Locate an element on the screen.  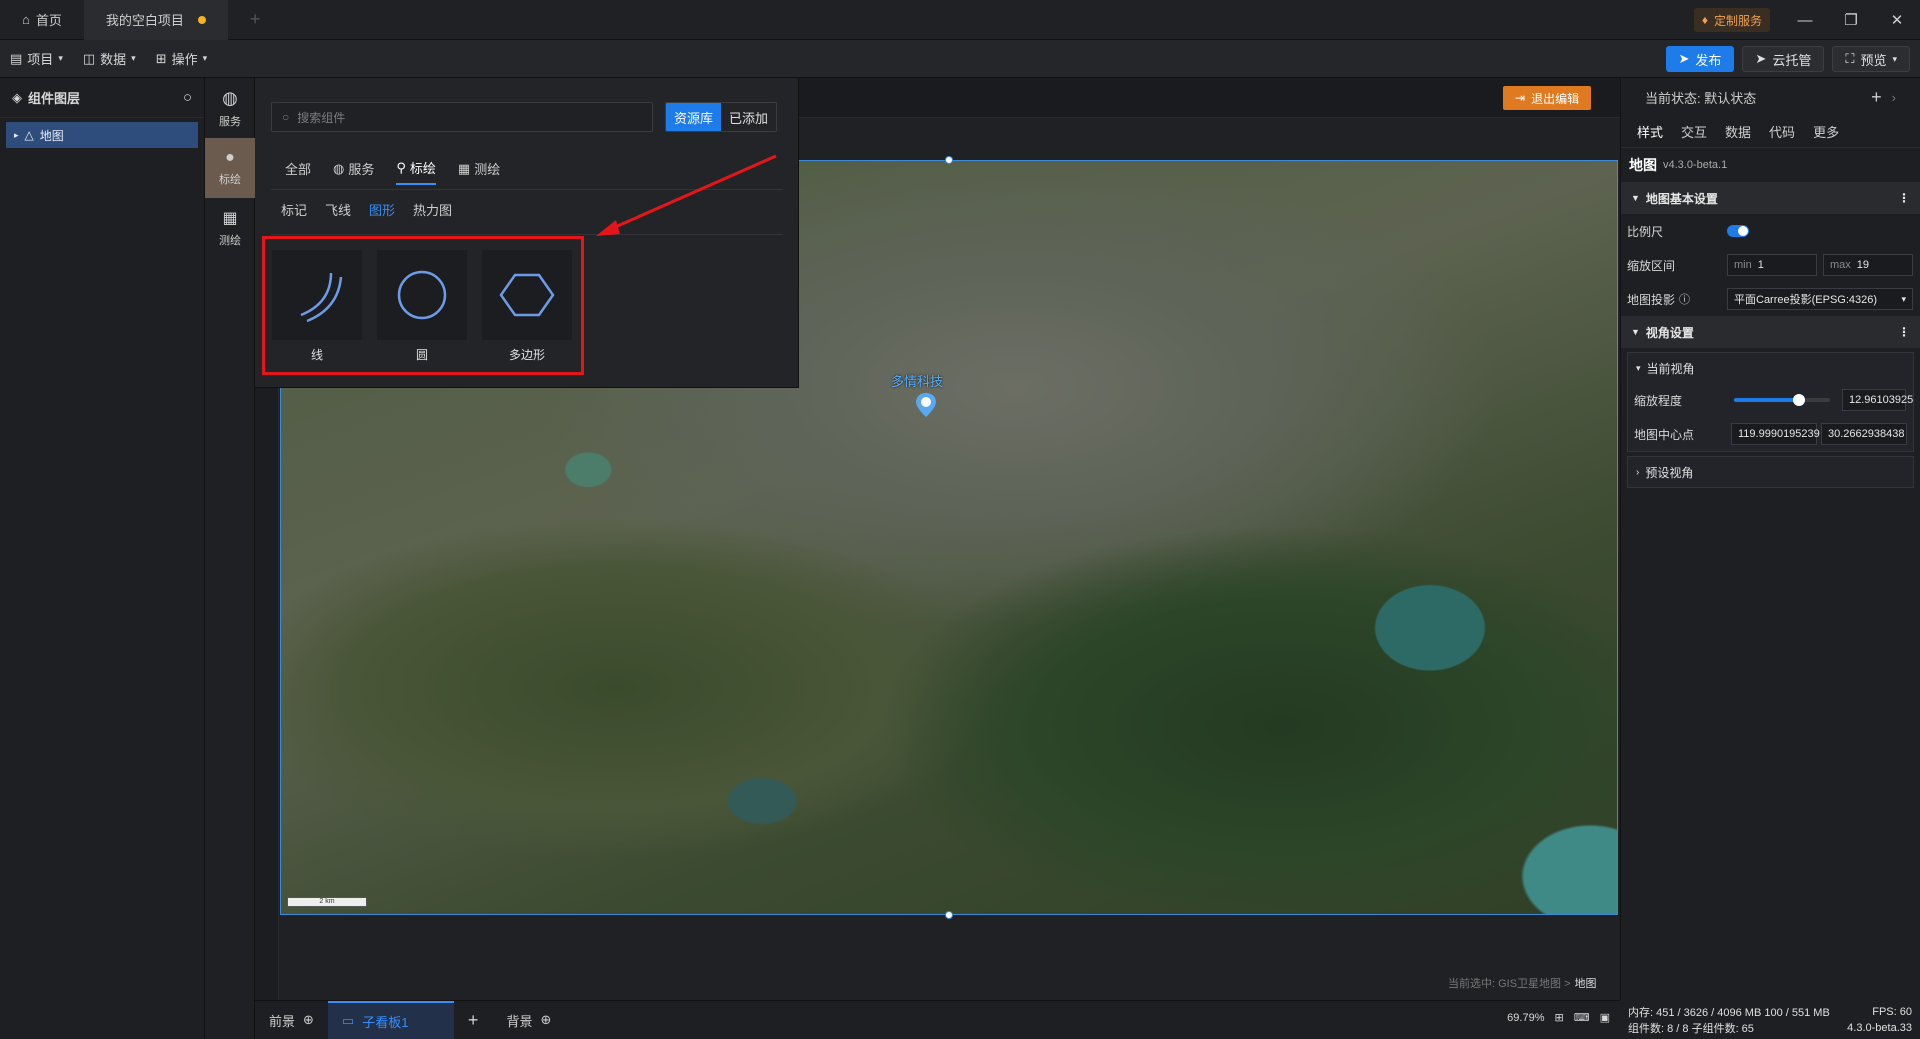
layer-item-label: 地图 is located at coordinates (51, 135).